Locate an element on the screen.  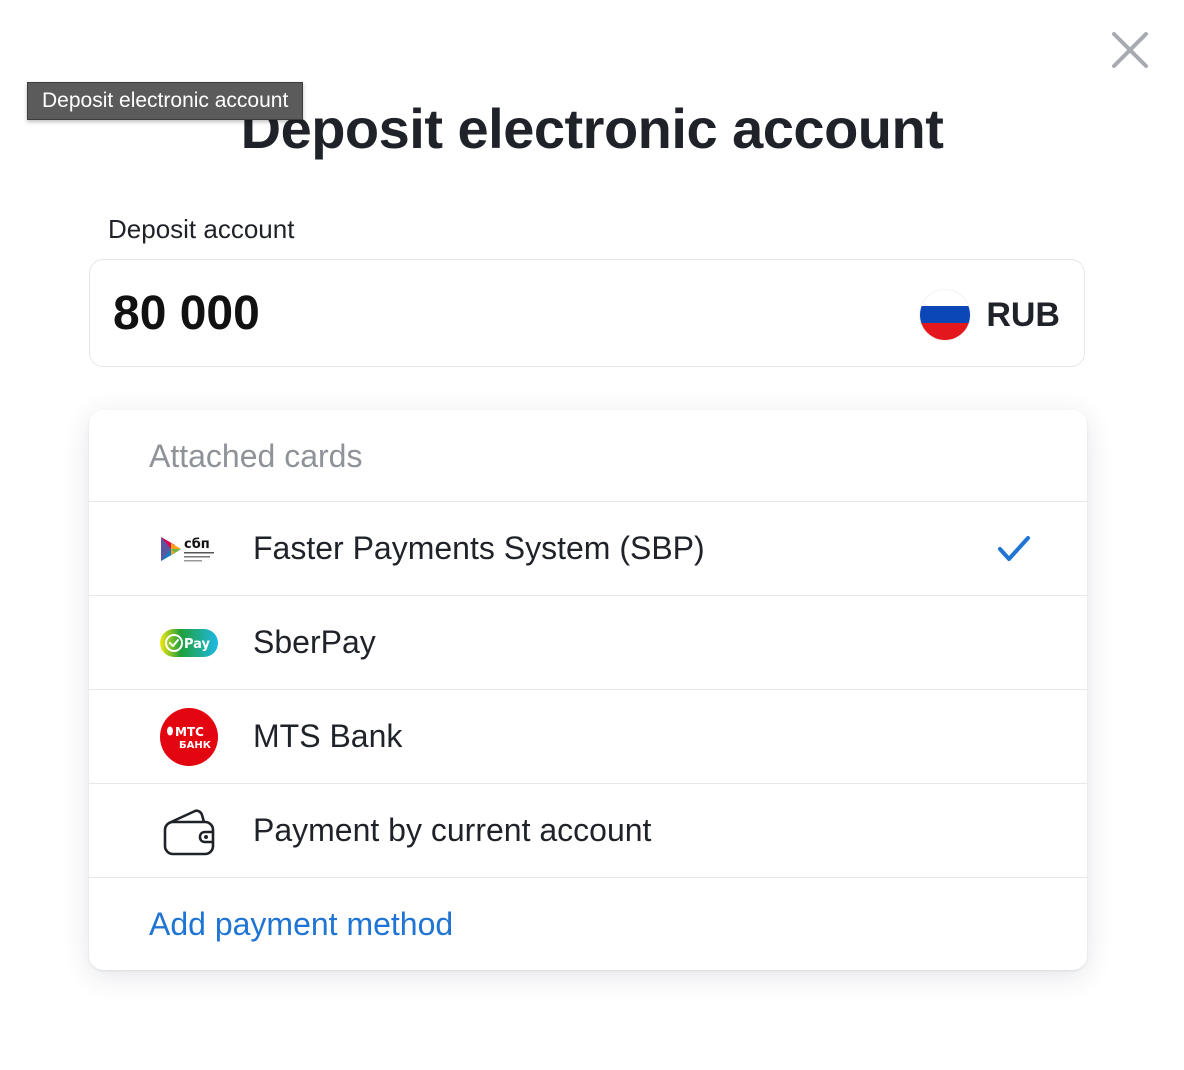
currency-code: RUB is located at coordinates (1023, 314).